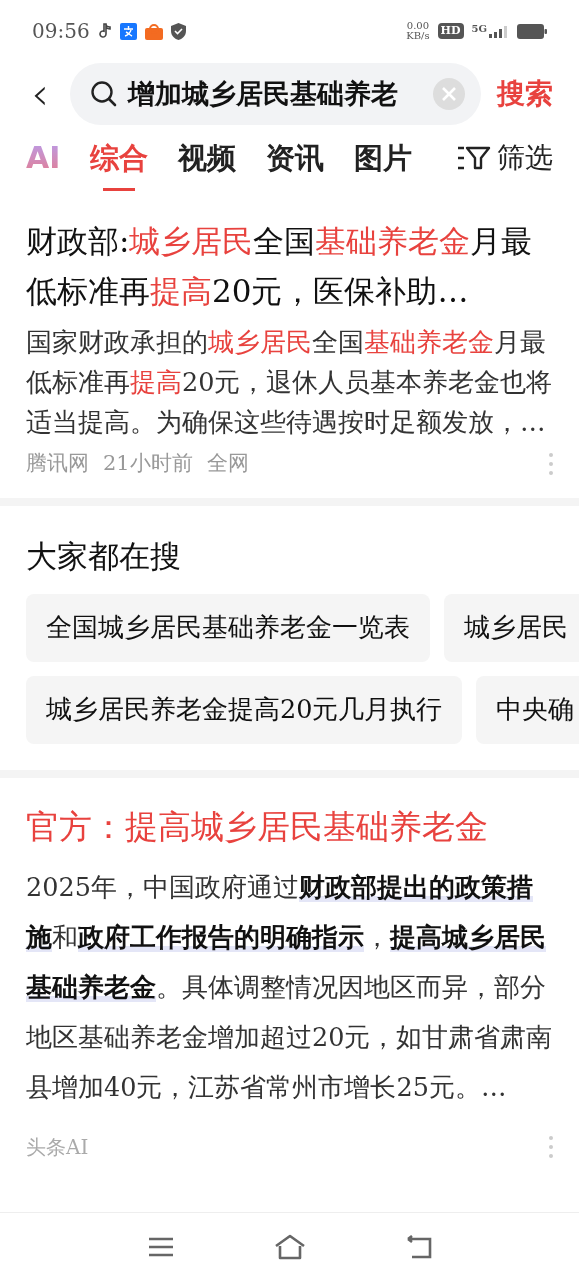  What do you see at coordinates (295, 164) in the screenshot?
I see `tab: 资讯` at bounding box center [295, 164].